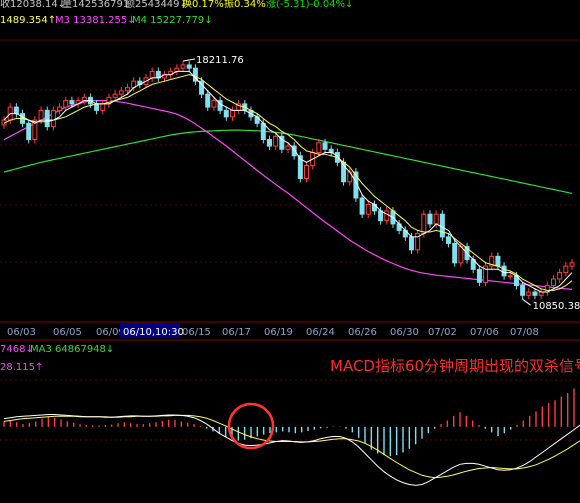  Describe the element at coordinates (95, 5) in the screenshot. I see `header-volume: 量142536791` at that location.